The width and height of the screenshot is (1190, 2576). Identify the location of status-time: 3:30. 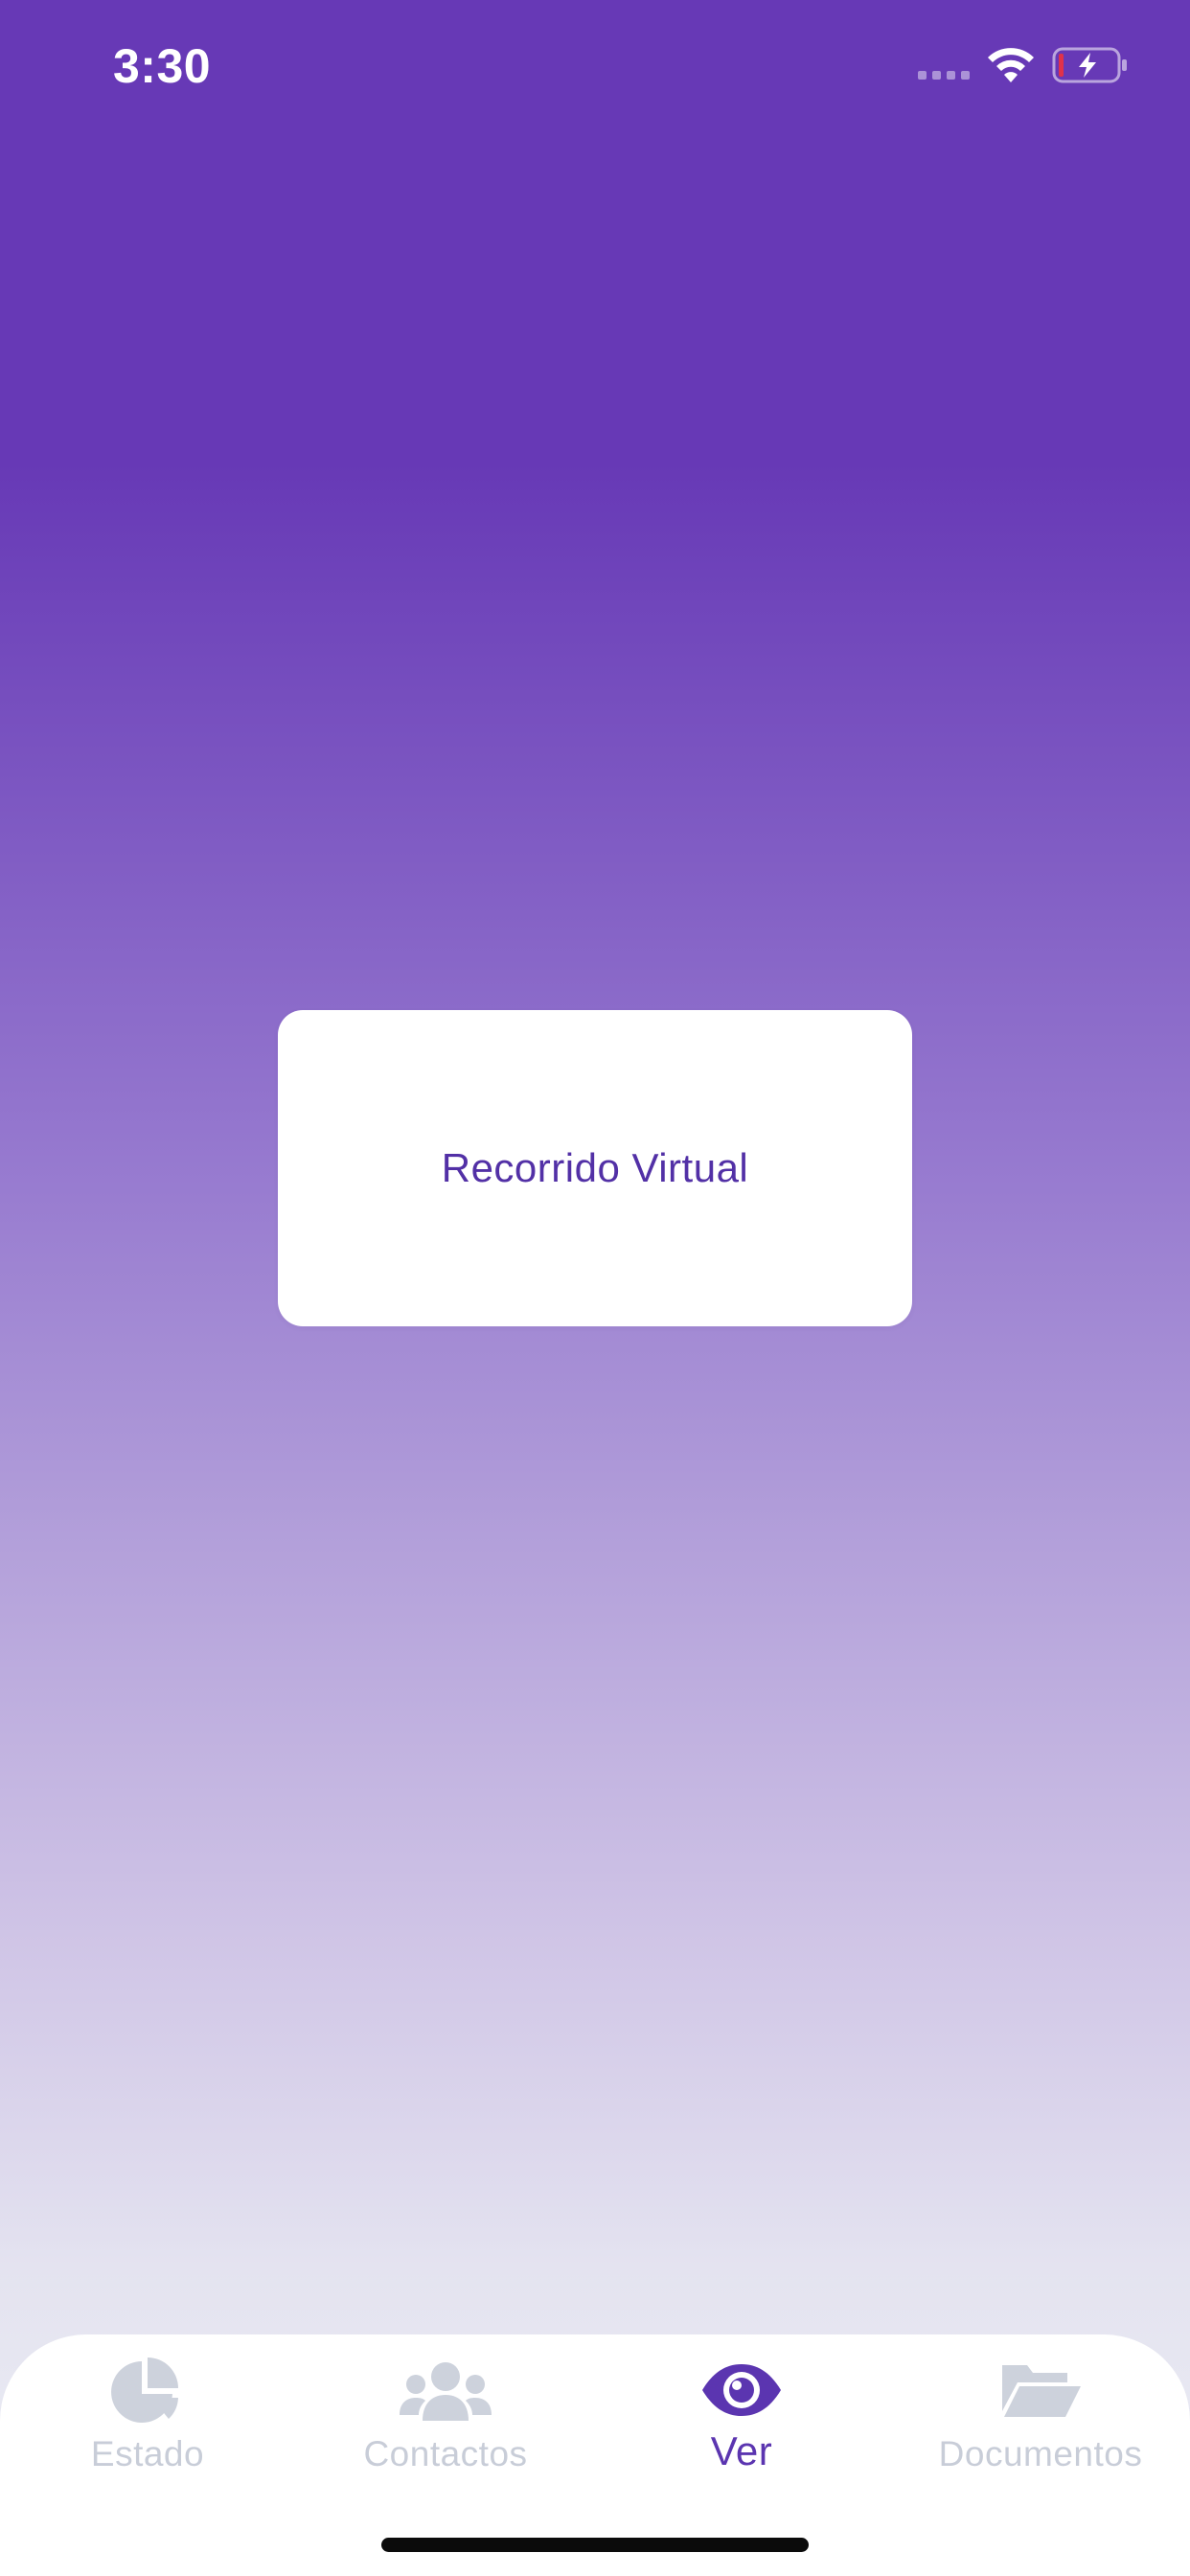
(163, 66).